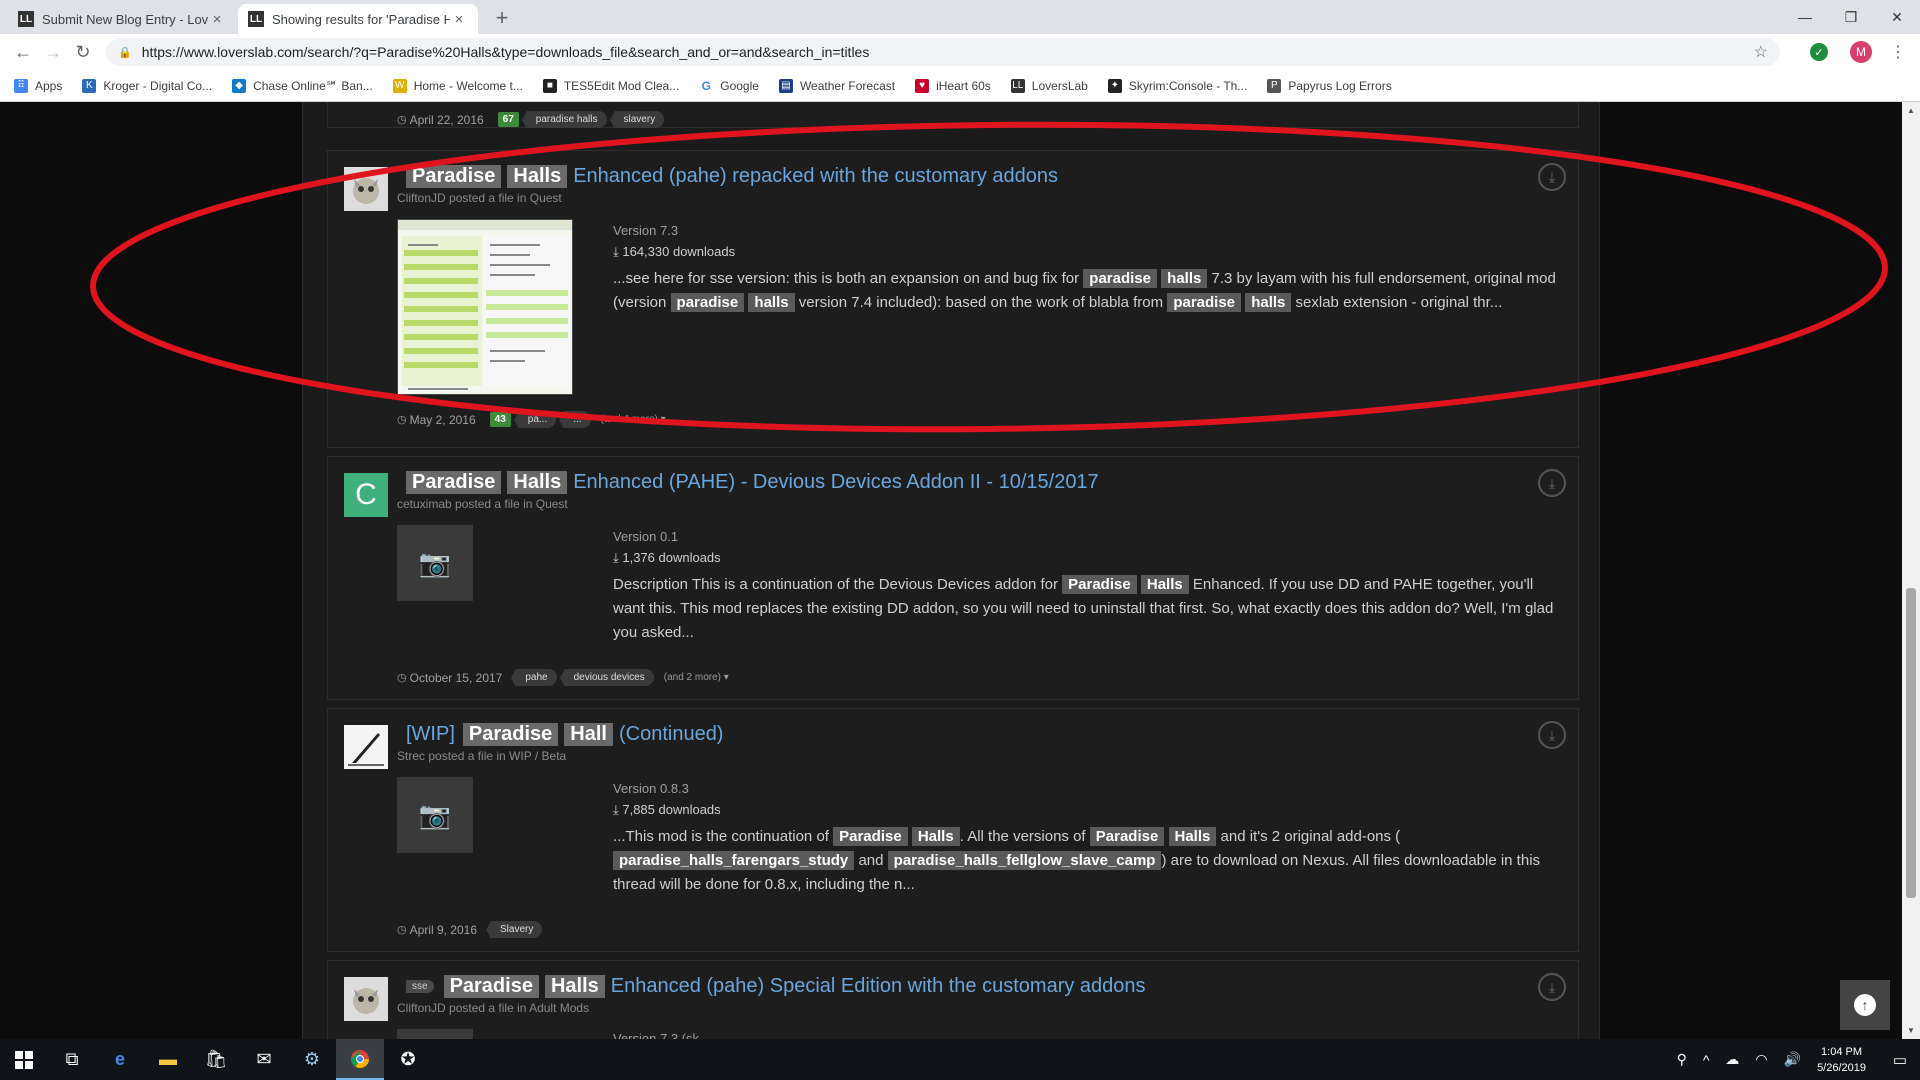 Image resolution: width=1920 pixels, height=1080 pixels. I want to click on file-version: Version 7.3, so click(646, 230).